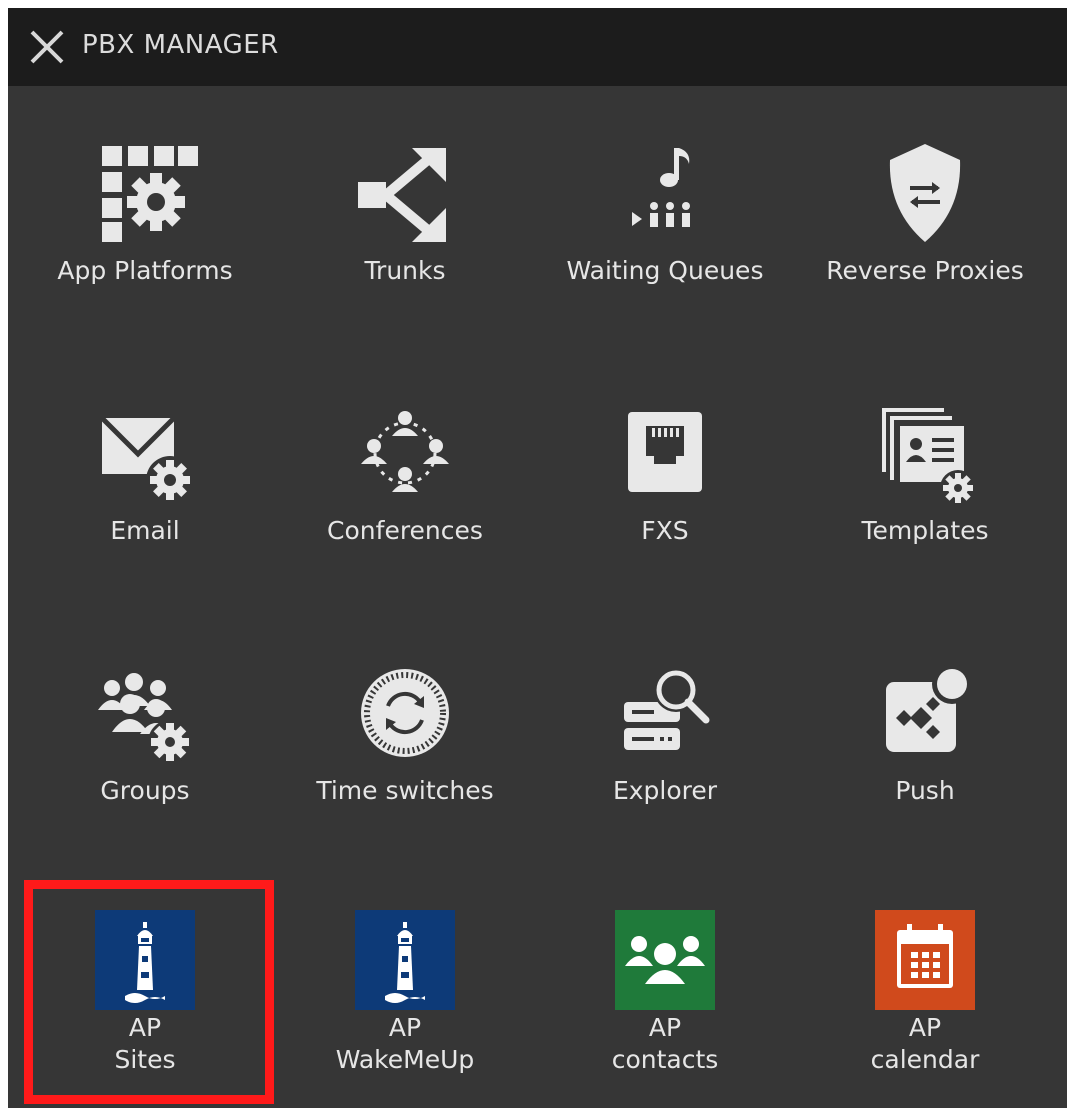  I want to click on close-icon, so click(47, 47).